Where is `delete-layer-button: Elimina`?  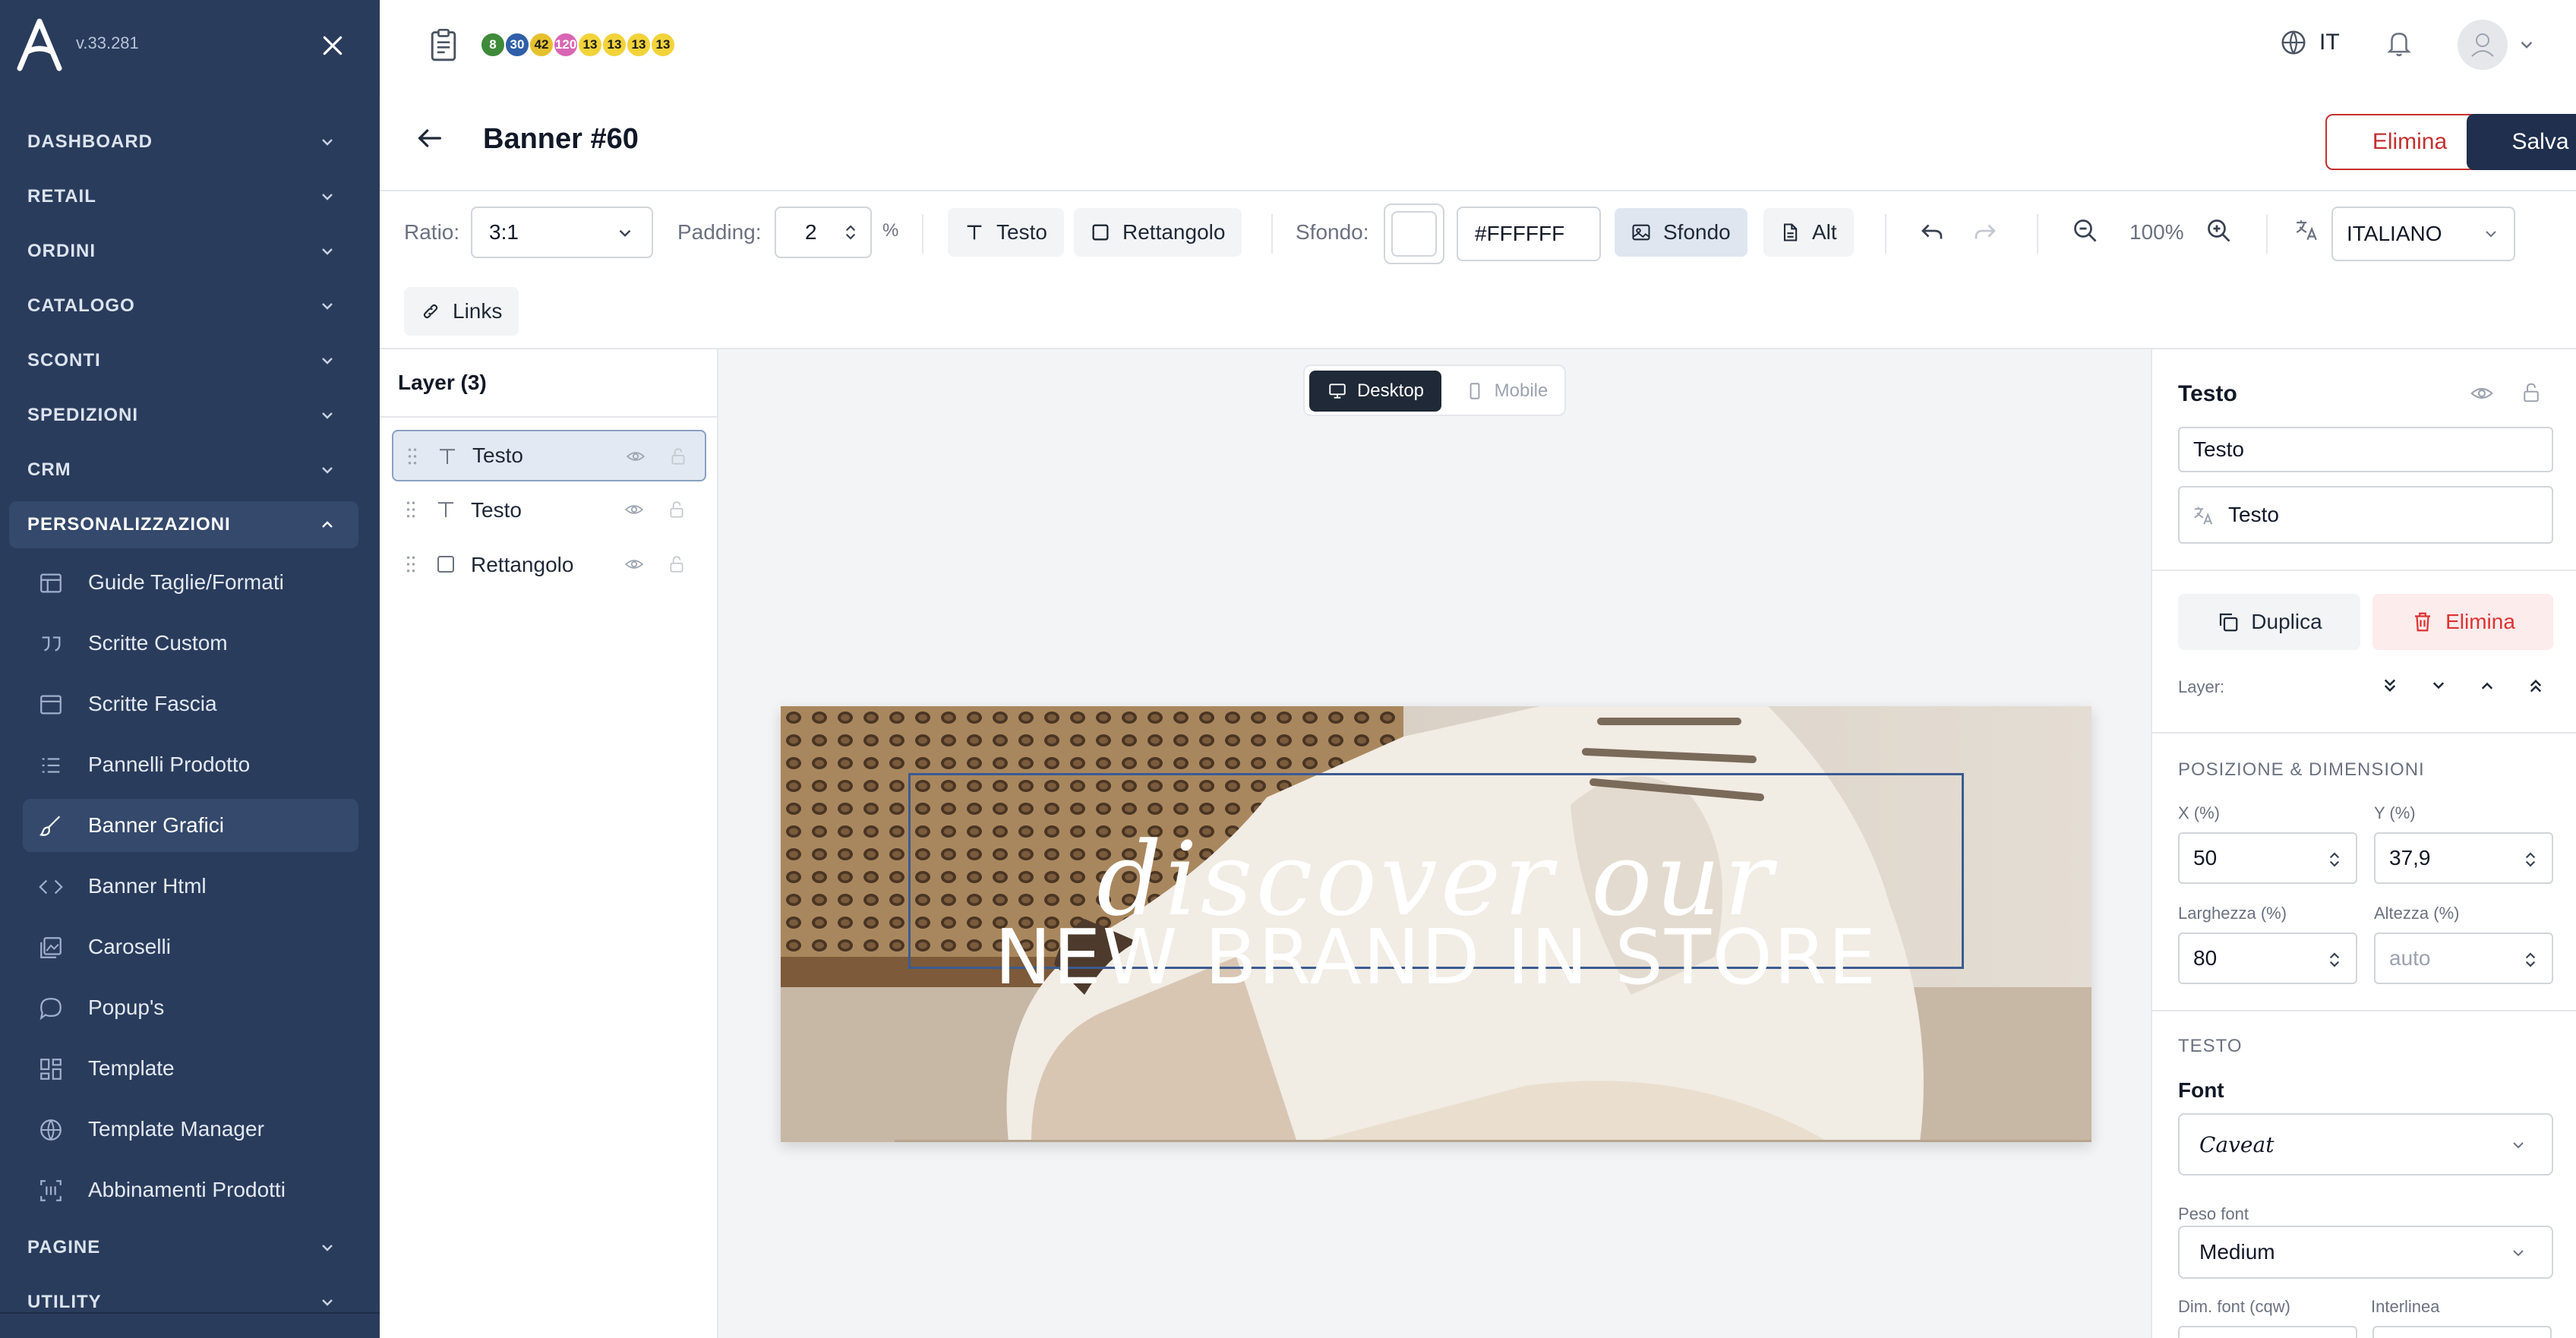
delete-layer-button: Elimina is located at coordinates (2462, 622).